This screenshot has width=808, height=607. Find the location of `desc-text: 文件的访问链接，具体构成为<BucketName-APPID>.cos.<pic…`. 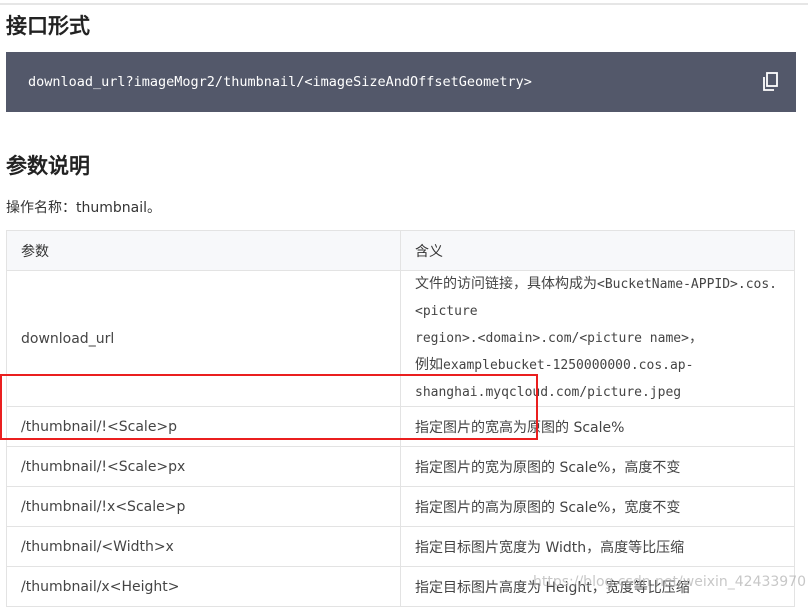

desc-text: 文件的访问链接，具体构成为<BucketName-APPID>.cos.<pic… is located at coordinates (597, 338).